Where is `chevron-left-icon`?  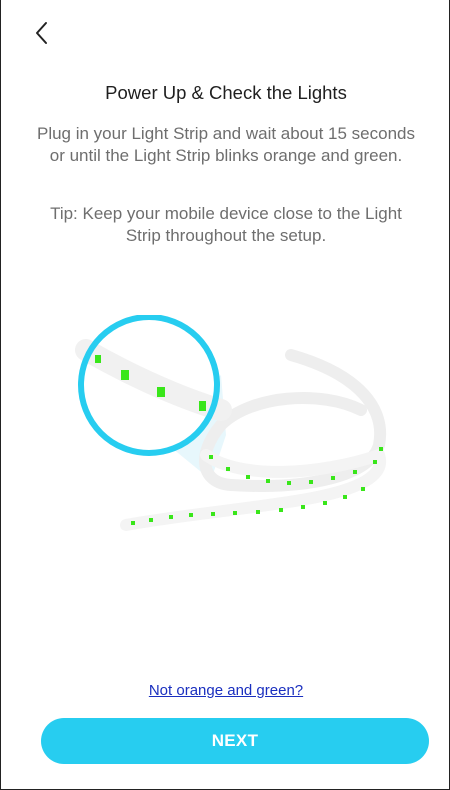 chevron-left-icon is located at coordinates (41, 33).